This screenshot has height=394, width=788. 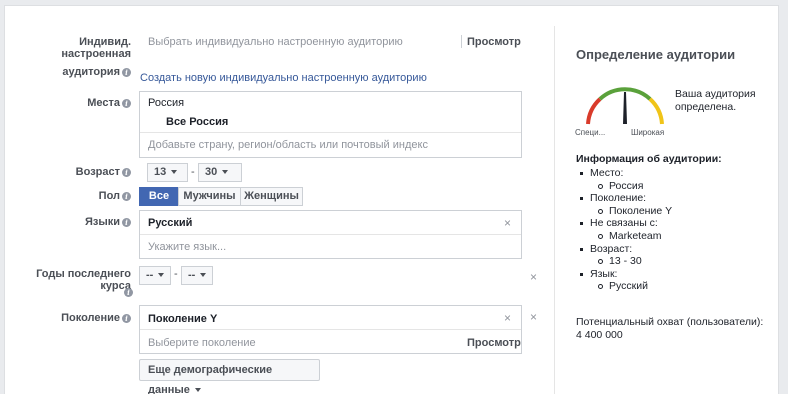 What do you see at coordinates (166, 103) in the screenshot?
I see `location-country: Россия` at bounding box center [166, 103].